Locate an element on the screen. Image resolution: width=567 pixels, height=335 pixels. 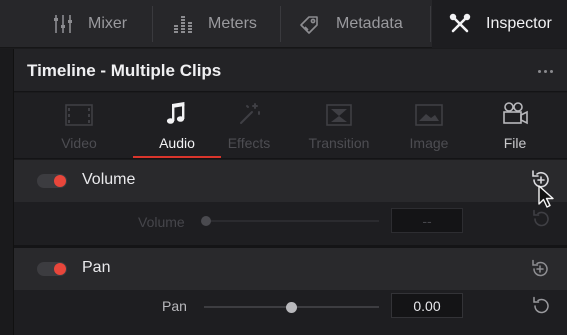
pan-title: Pan is located at coordinates (96, 267).